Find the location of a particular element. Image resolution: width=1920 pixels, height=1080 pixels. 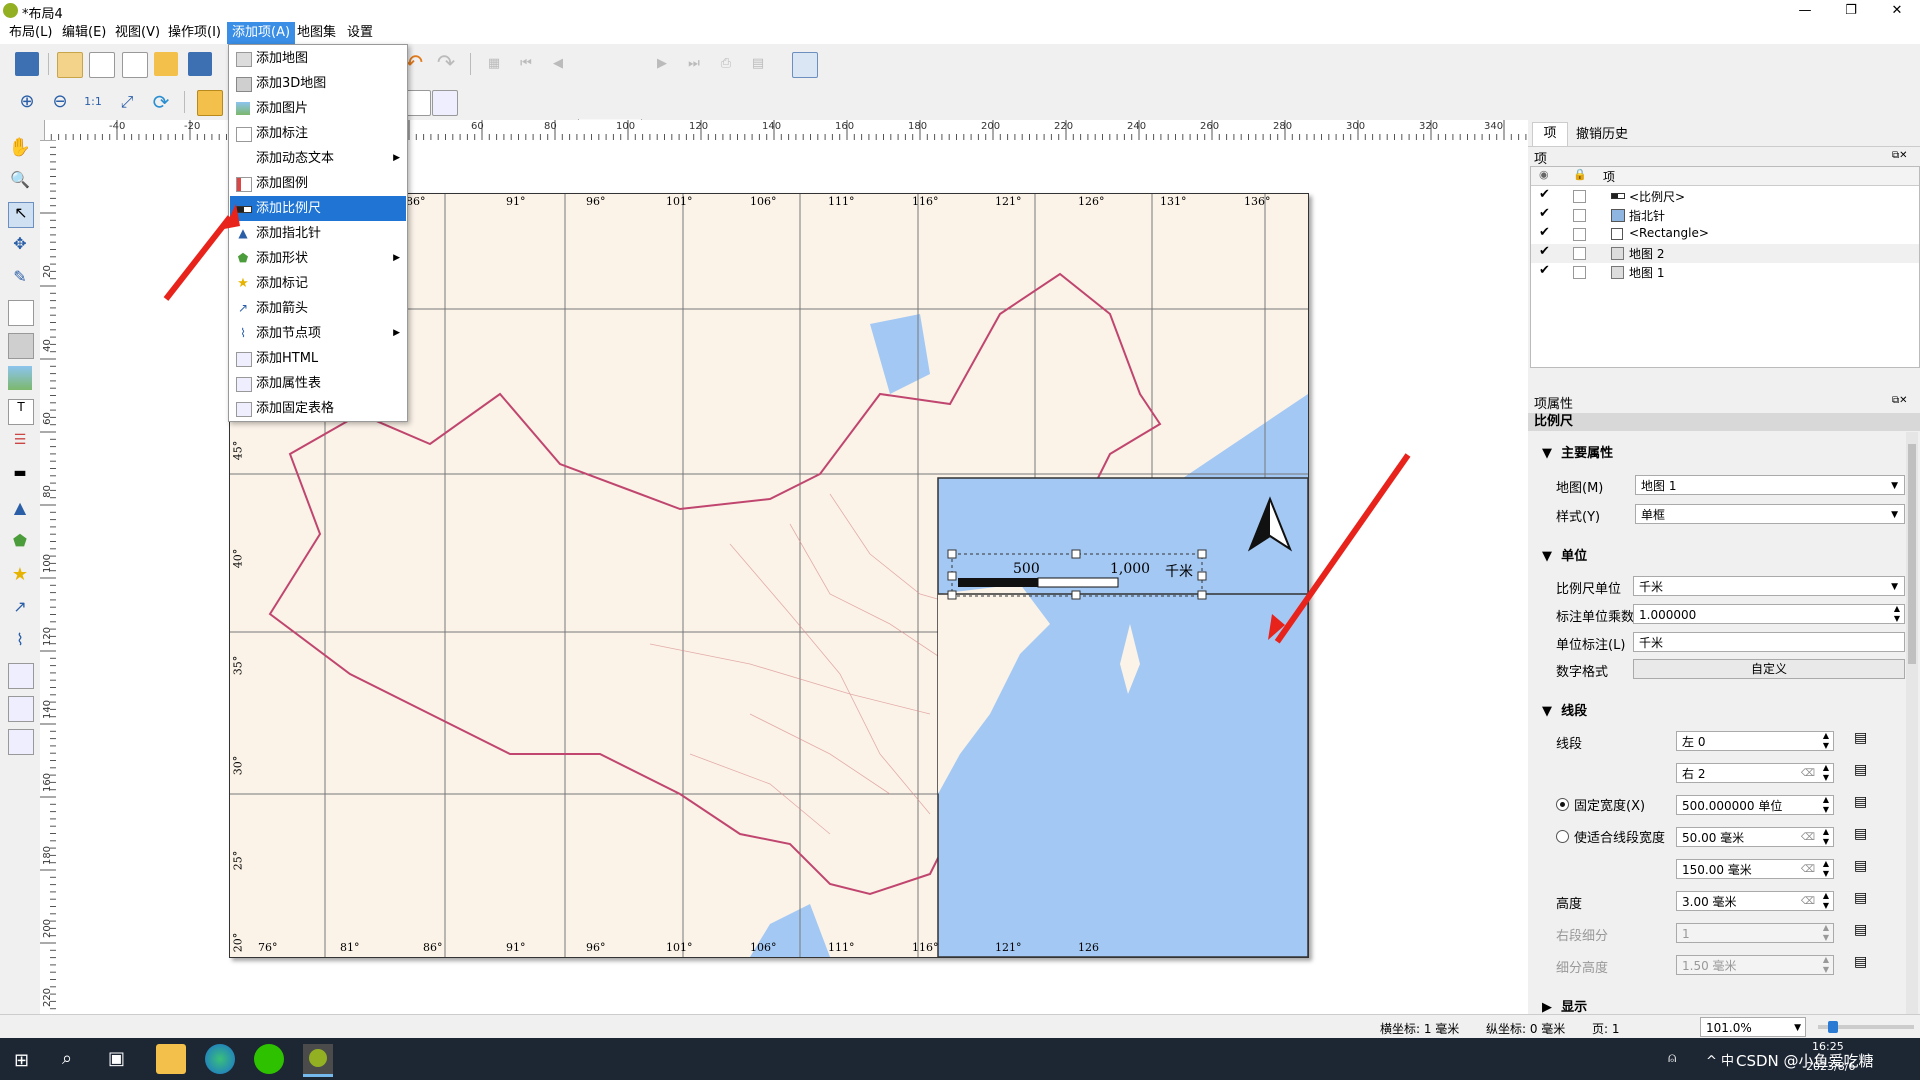

windows-start-icon: ⊞ is located at coordinates (21, 1060).